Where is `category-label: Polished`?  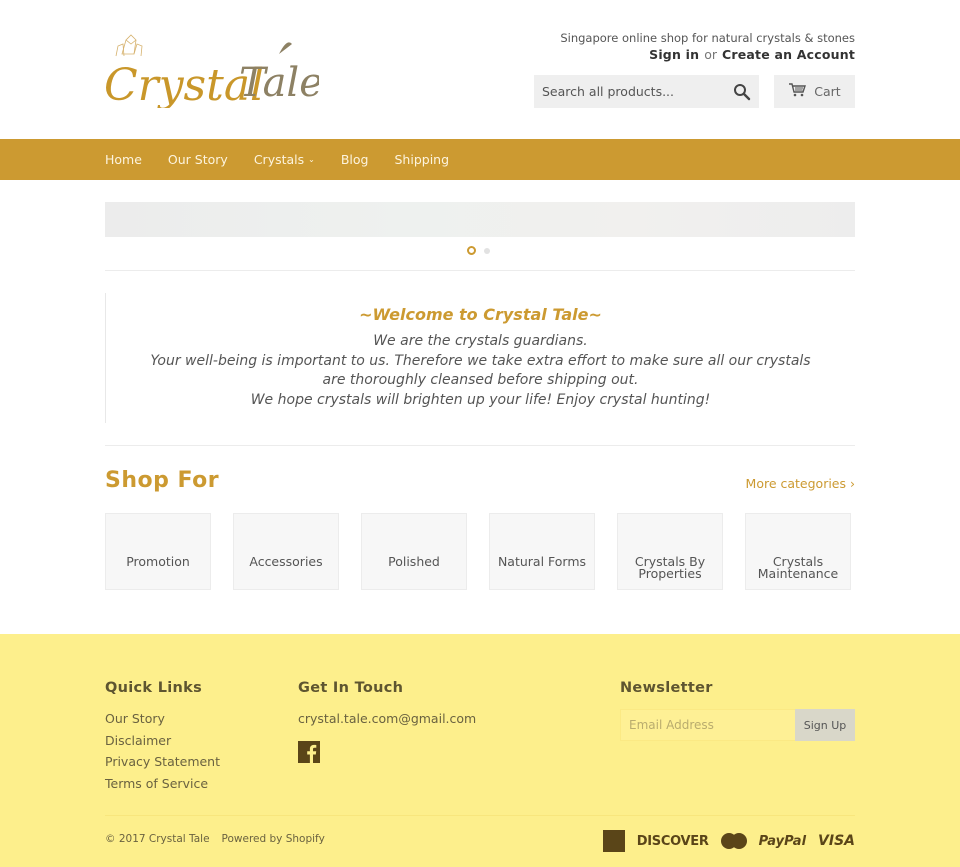 category-label: Polished is located at coordinates (414, 561).